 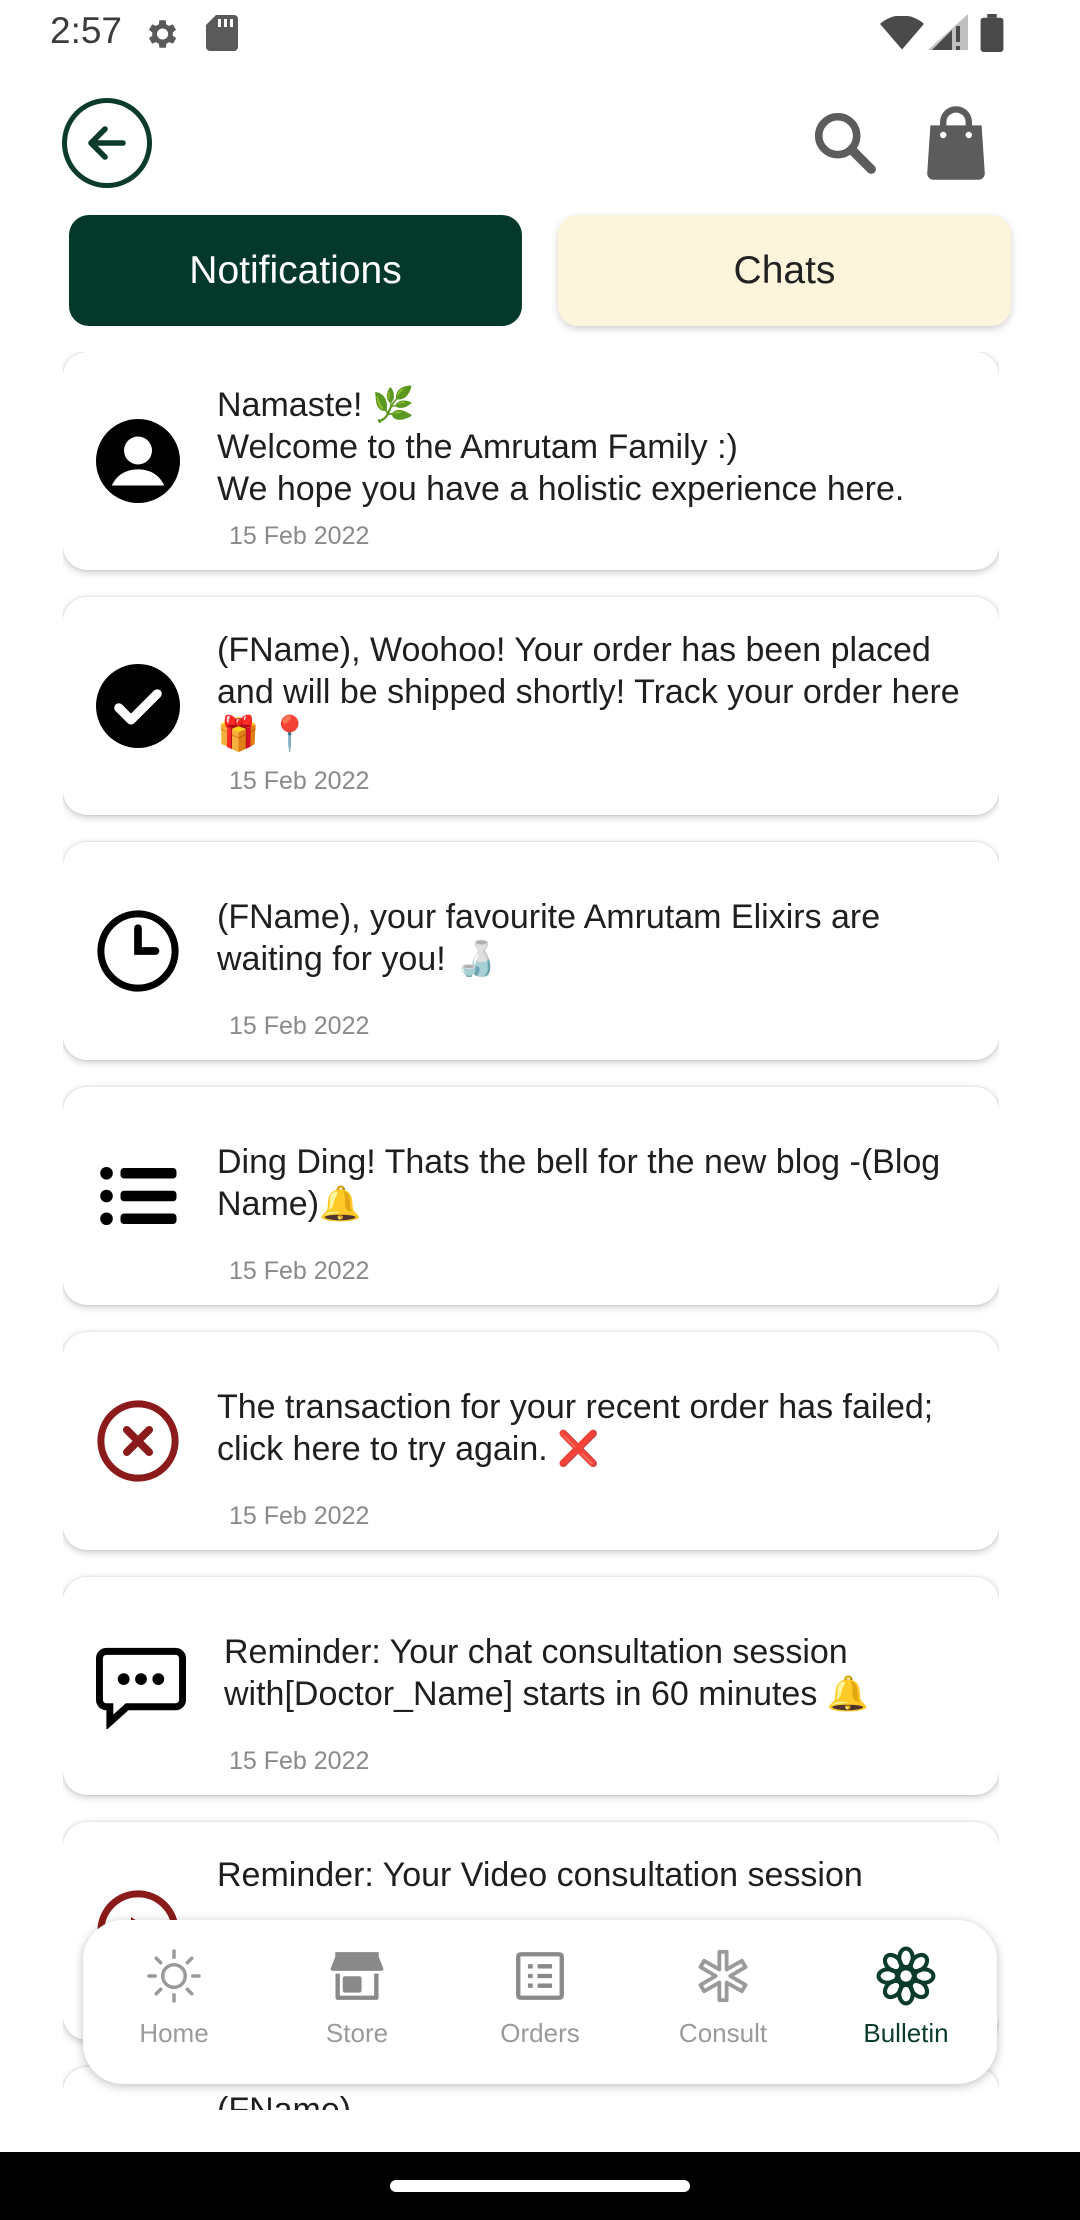 What do you see at coordinates (357, 1976) in the screenshot?
I see `store-icon` at bounding box center [357, 1976].